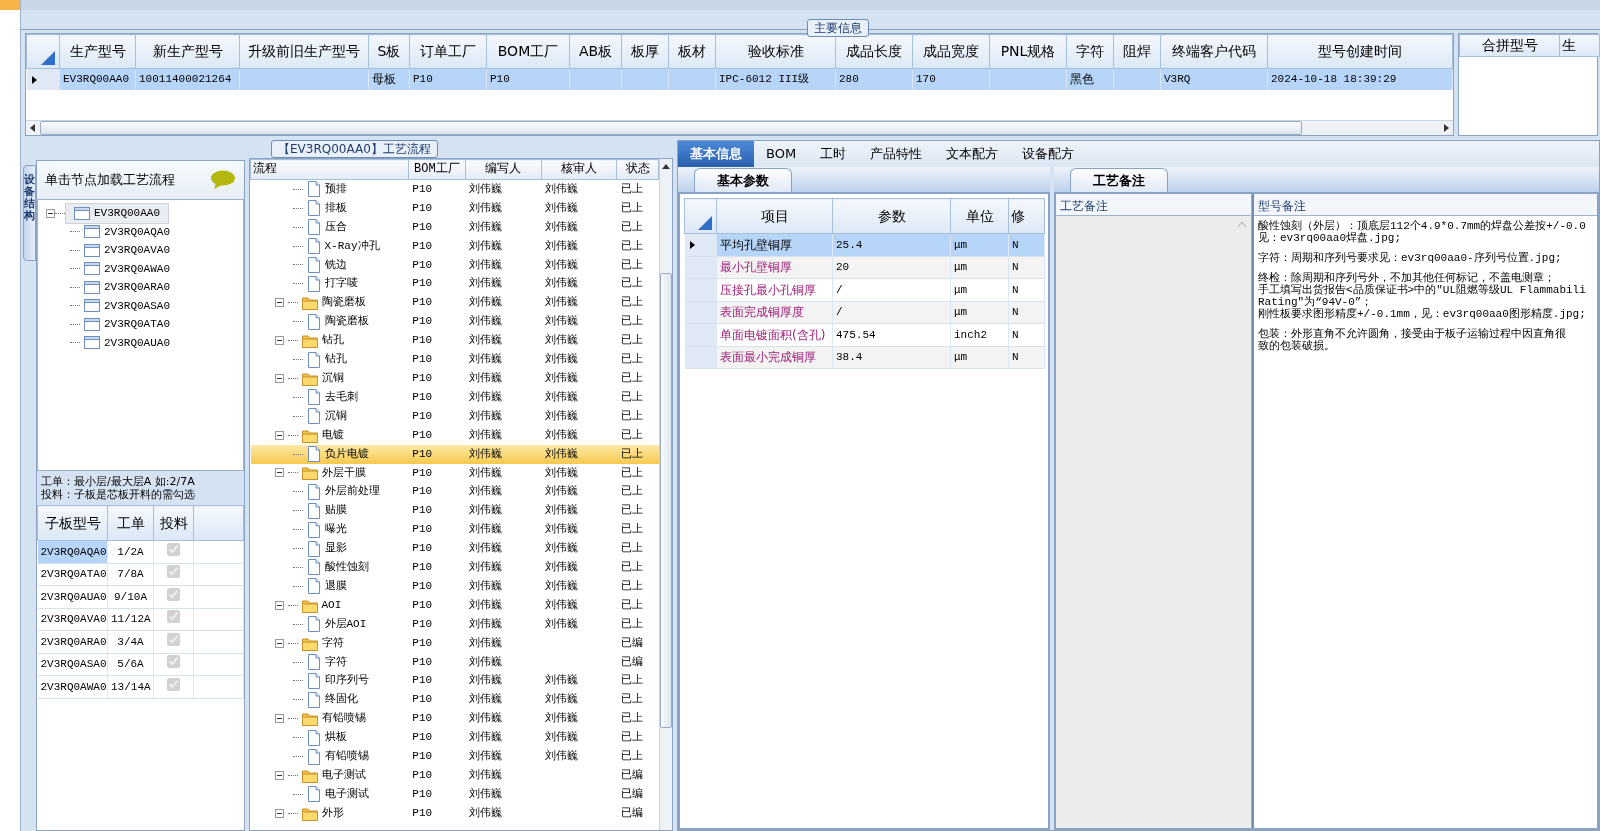  What do you see at coordinates (874, 51) in the screenshot?
I see `column-header: 成品长度` at bounding box center [874, 51].